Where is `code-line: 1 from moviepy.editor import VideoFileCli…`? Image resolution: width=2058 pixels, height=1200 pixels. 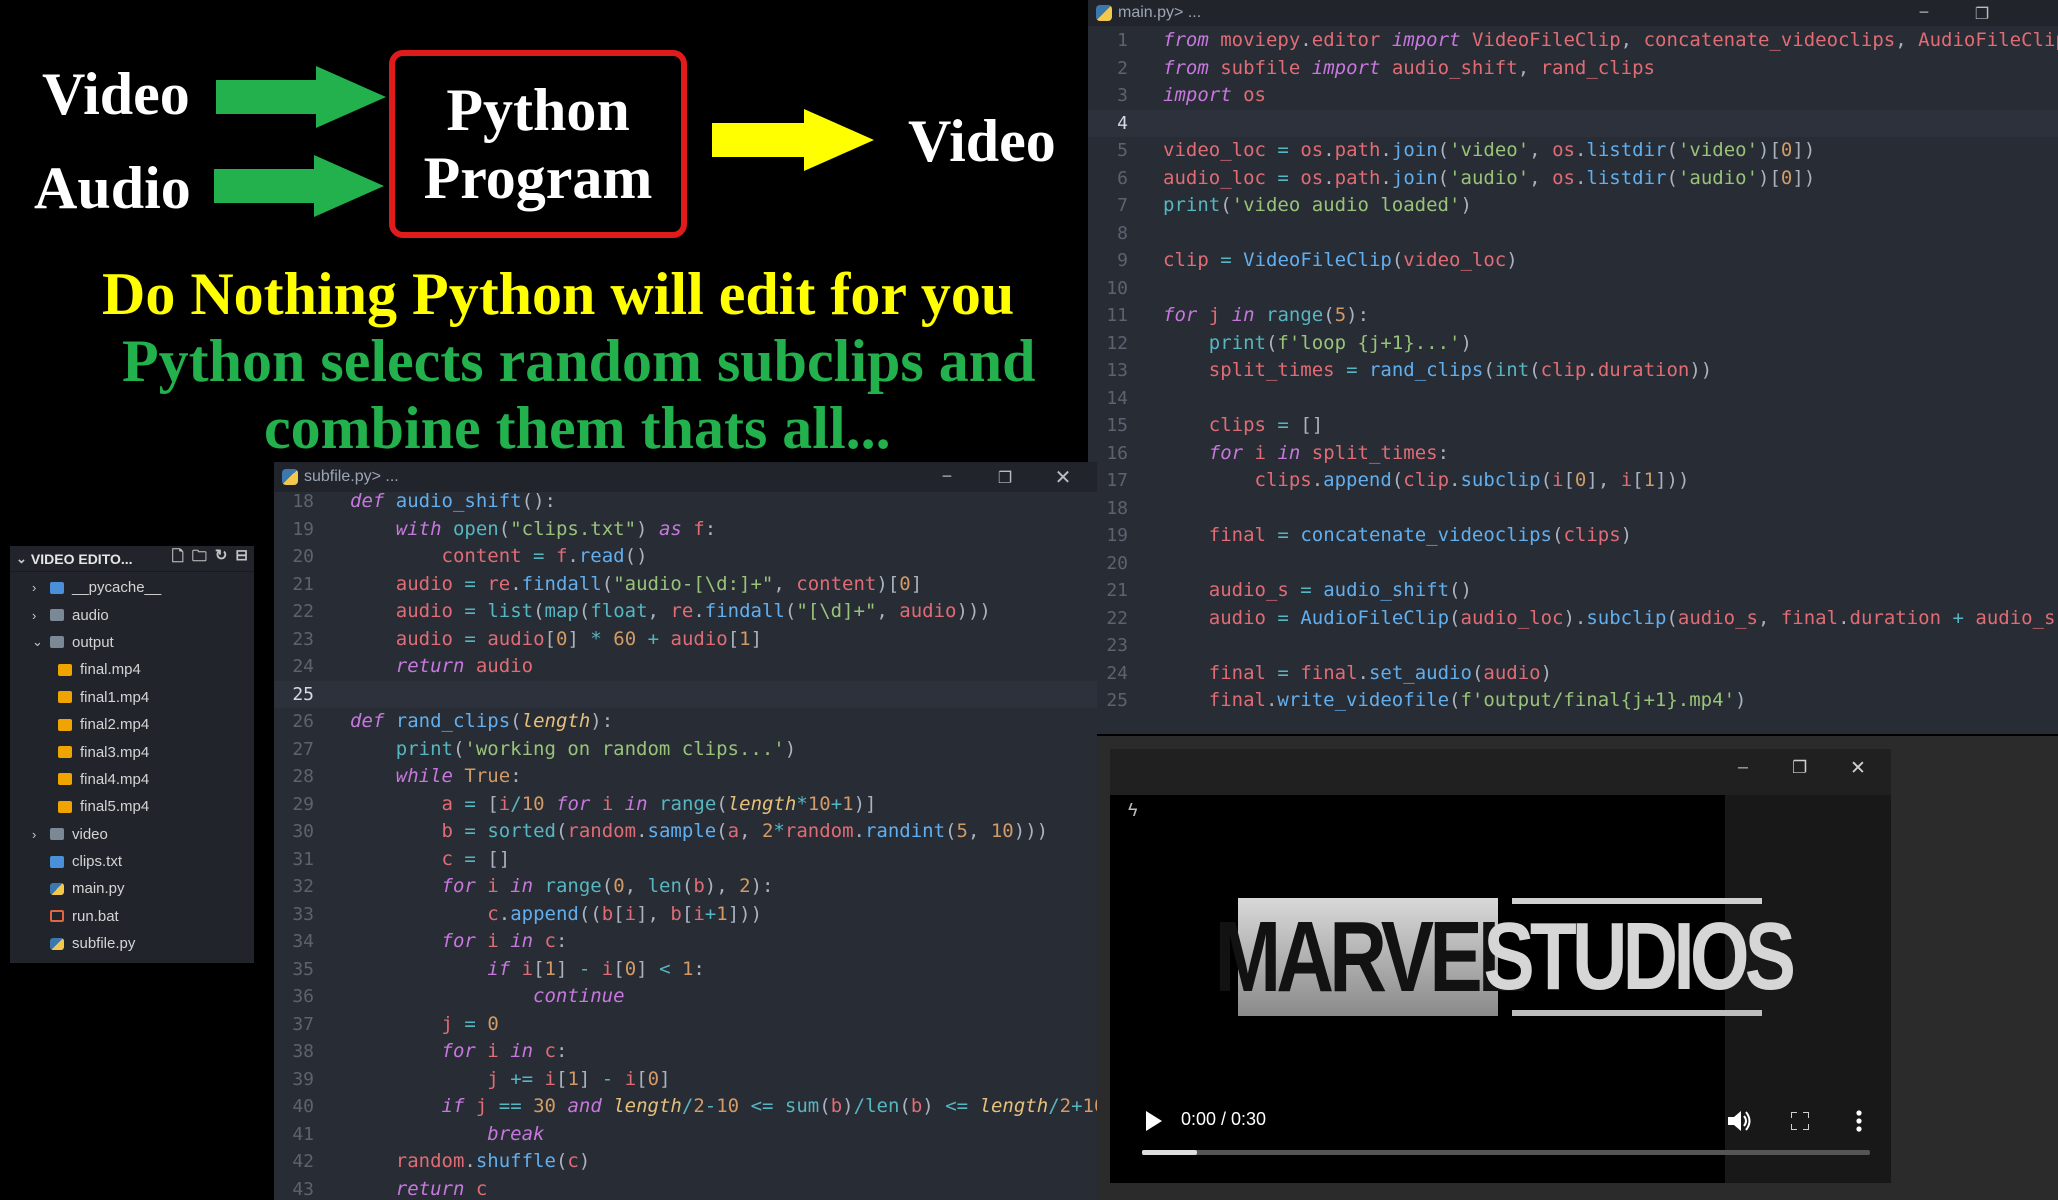 code-line: 1 from moviepy.editor import VideoFileCli… is located at coordinates (1573, 41).